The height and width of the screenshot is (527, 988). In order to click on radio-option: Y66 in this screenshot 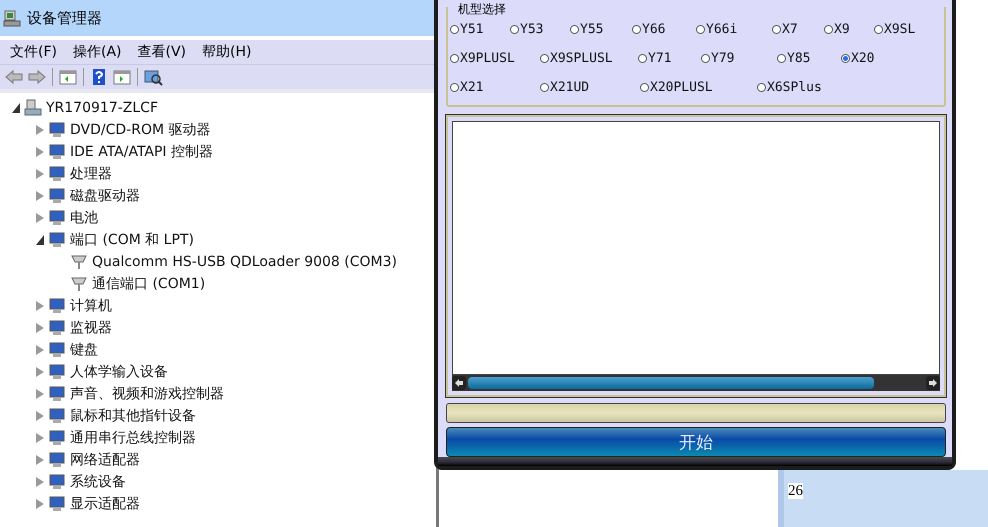, I will do `click(664, 29)`.